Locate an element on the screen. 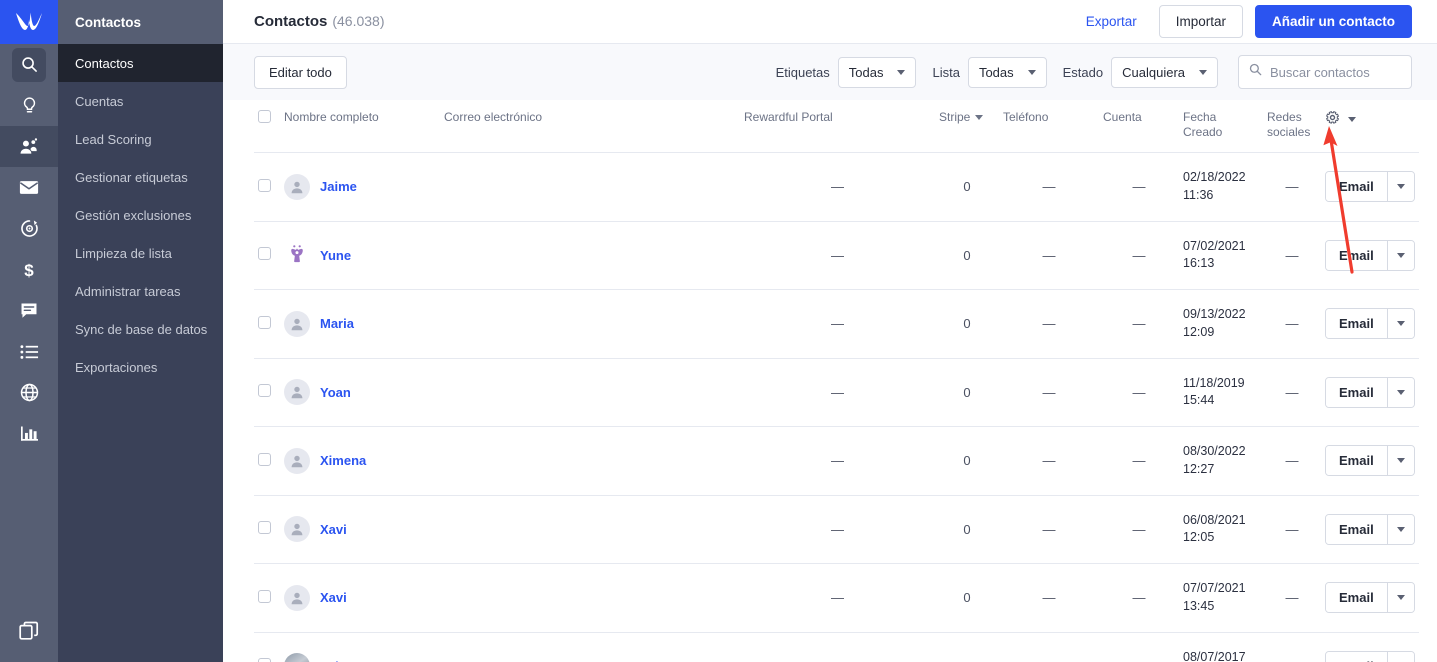 The height and width of the screenshot is (662, 1437). import-button: Importar is located at coordinates (1200, 21).